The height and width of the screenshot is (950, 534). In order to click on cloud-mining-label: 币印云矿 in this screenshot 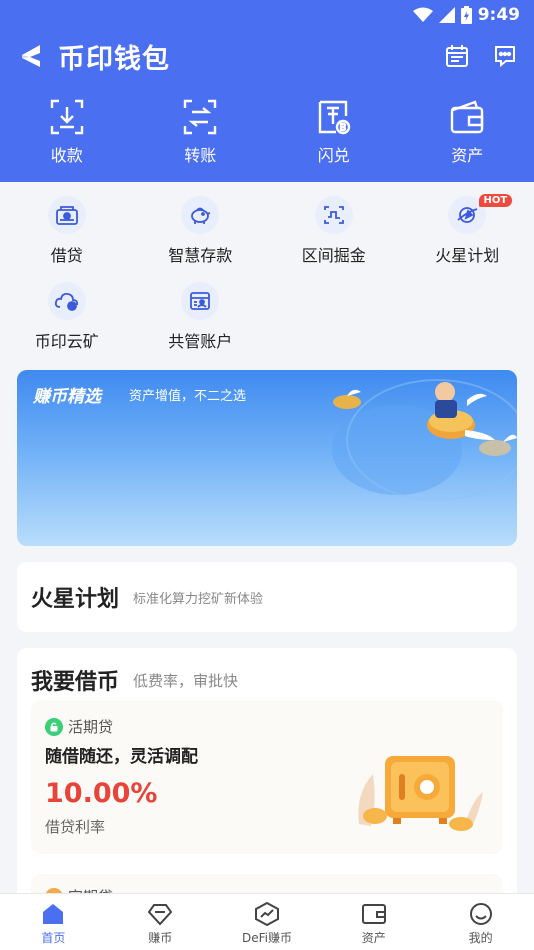, I will do `click(66, 341)`.